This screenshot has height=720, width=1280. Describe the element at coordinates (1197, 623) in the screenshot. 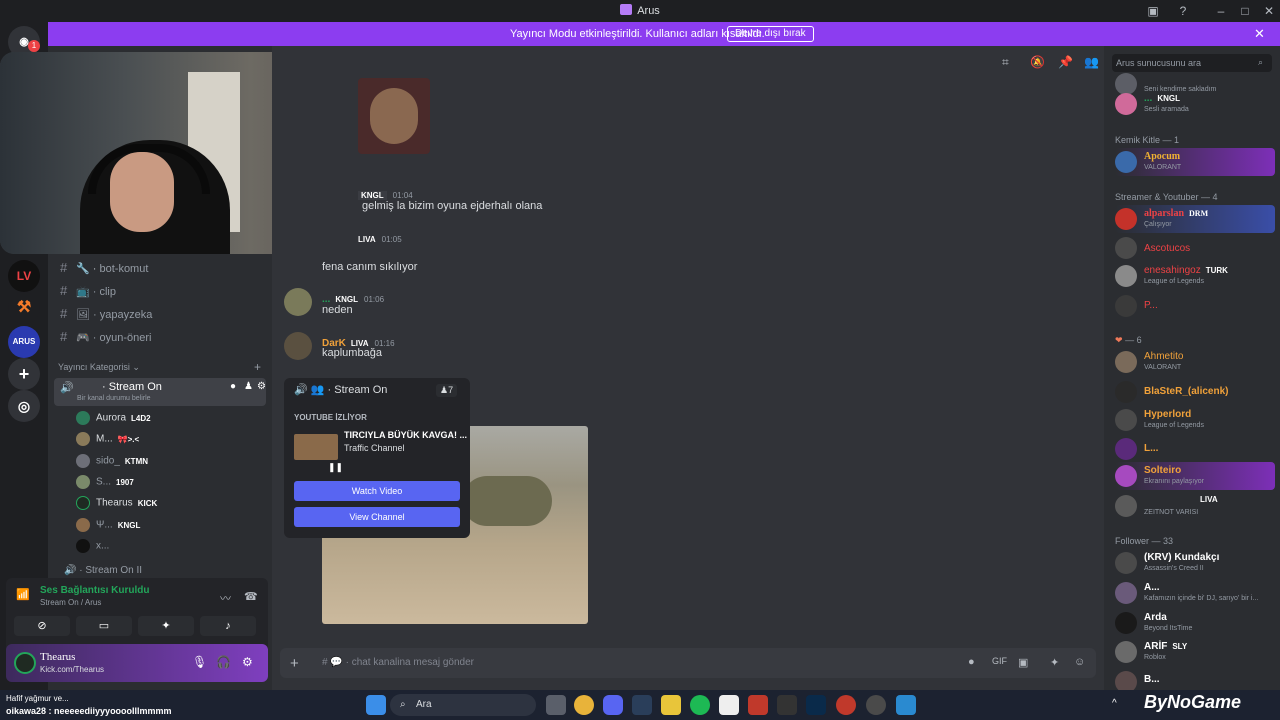

I see `member-item: Arda Beyond ItsTime` at that location.